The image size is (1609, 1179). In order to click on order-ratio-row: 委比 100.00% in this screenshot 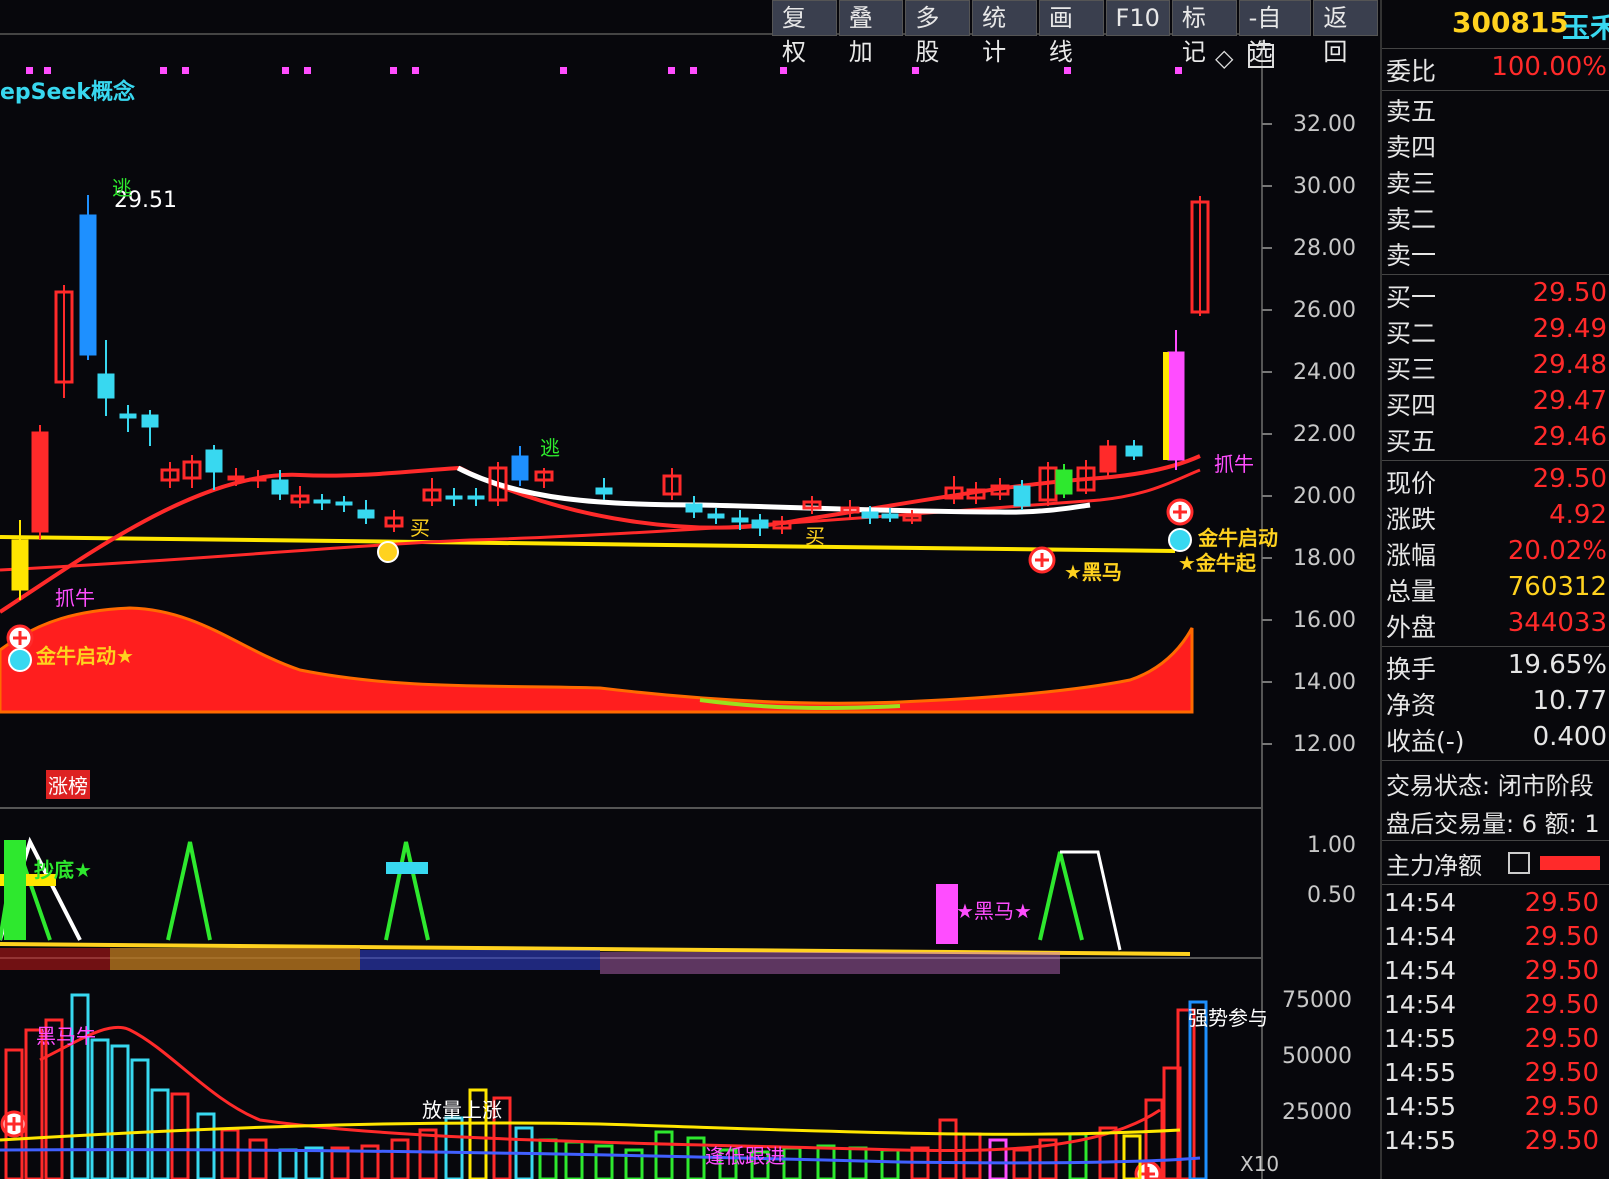, I will do `click(1495, 70)`.